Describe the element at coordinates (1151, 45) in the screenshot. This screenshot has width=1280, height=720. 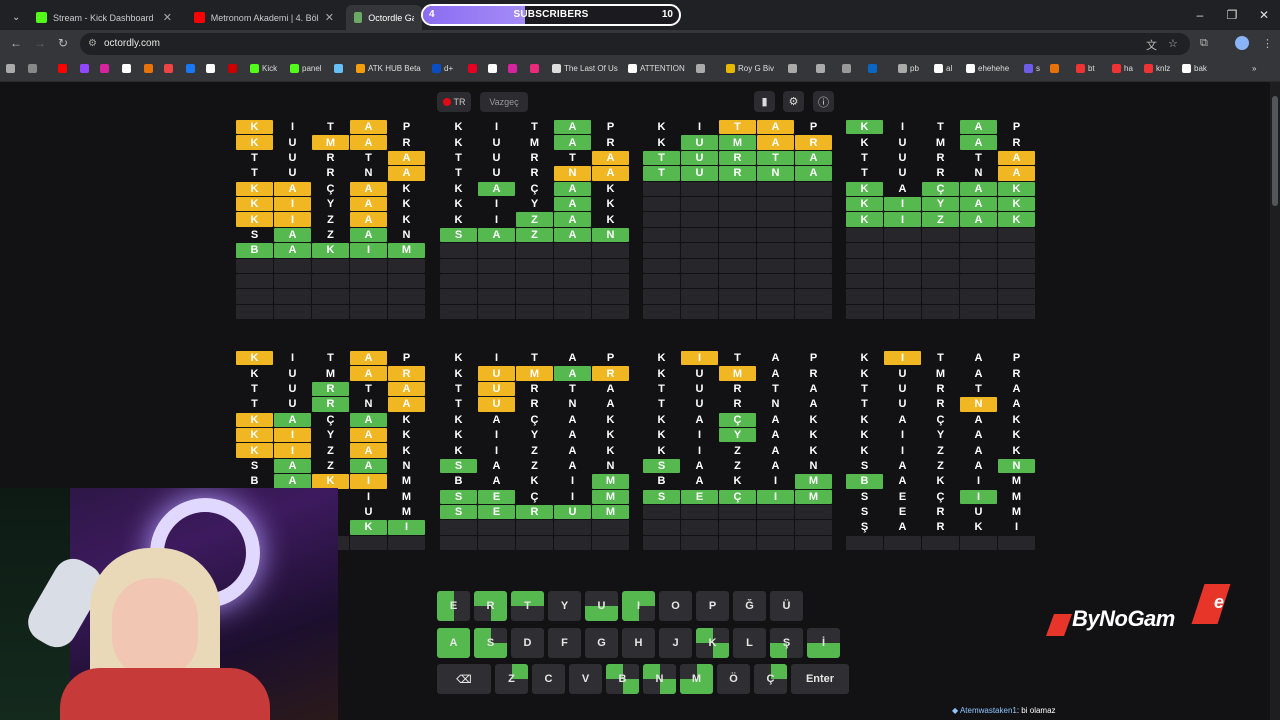
I see `translate-icon: 文` at that location.